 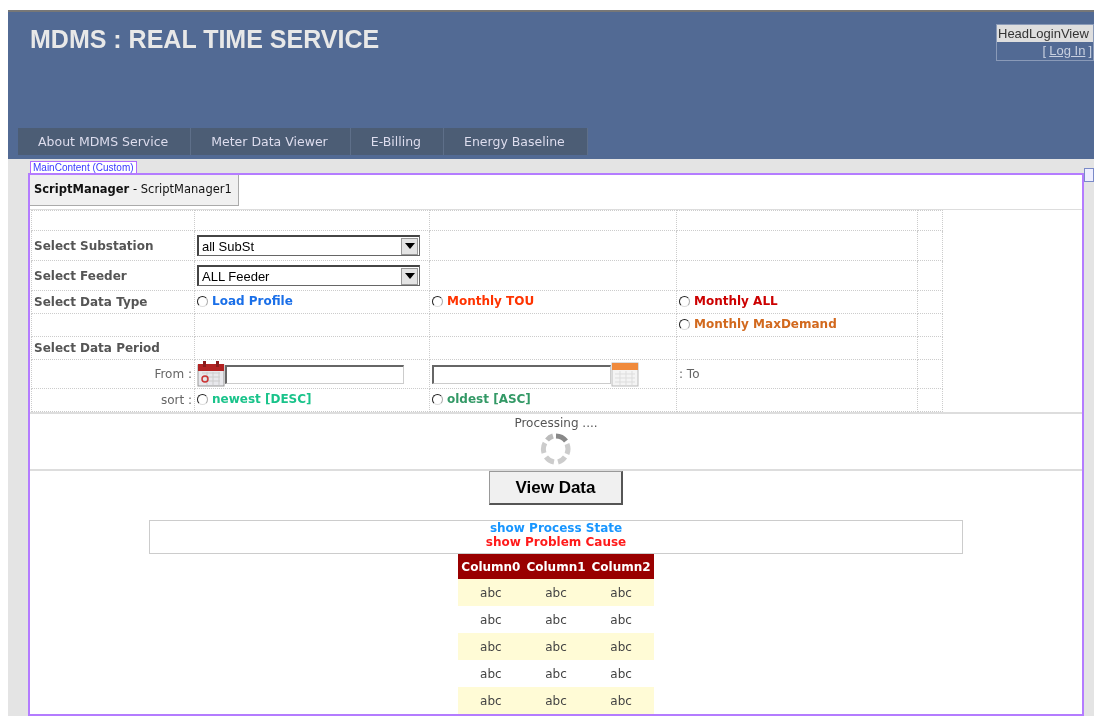 I want to click on column-header: Column0, so click(x=491, y=566).